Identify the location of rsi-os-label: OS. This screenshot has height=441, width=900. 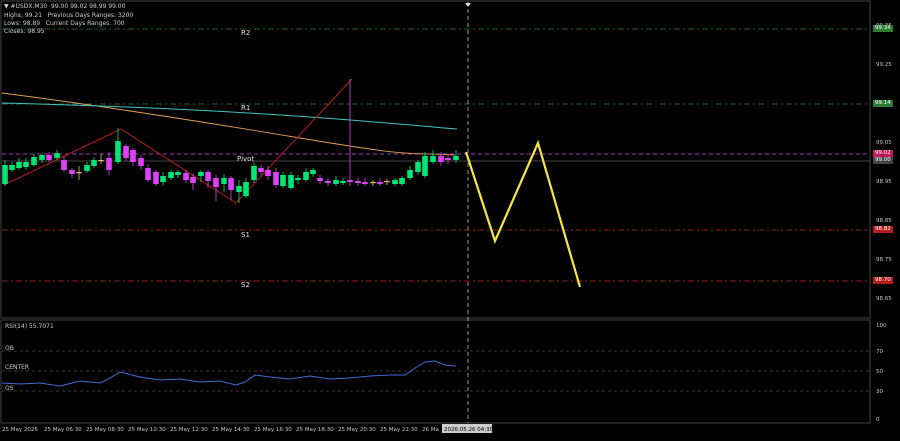
(9, 388).